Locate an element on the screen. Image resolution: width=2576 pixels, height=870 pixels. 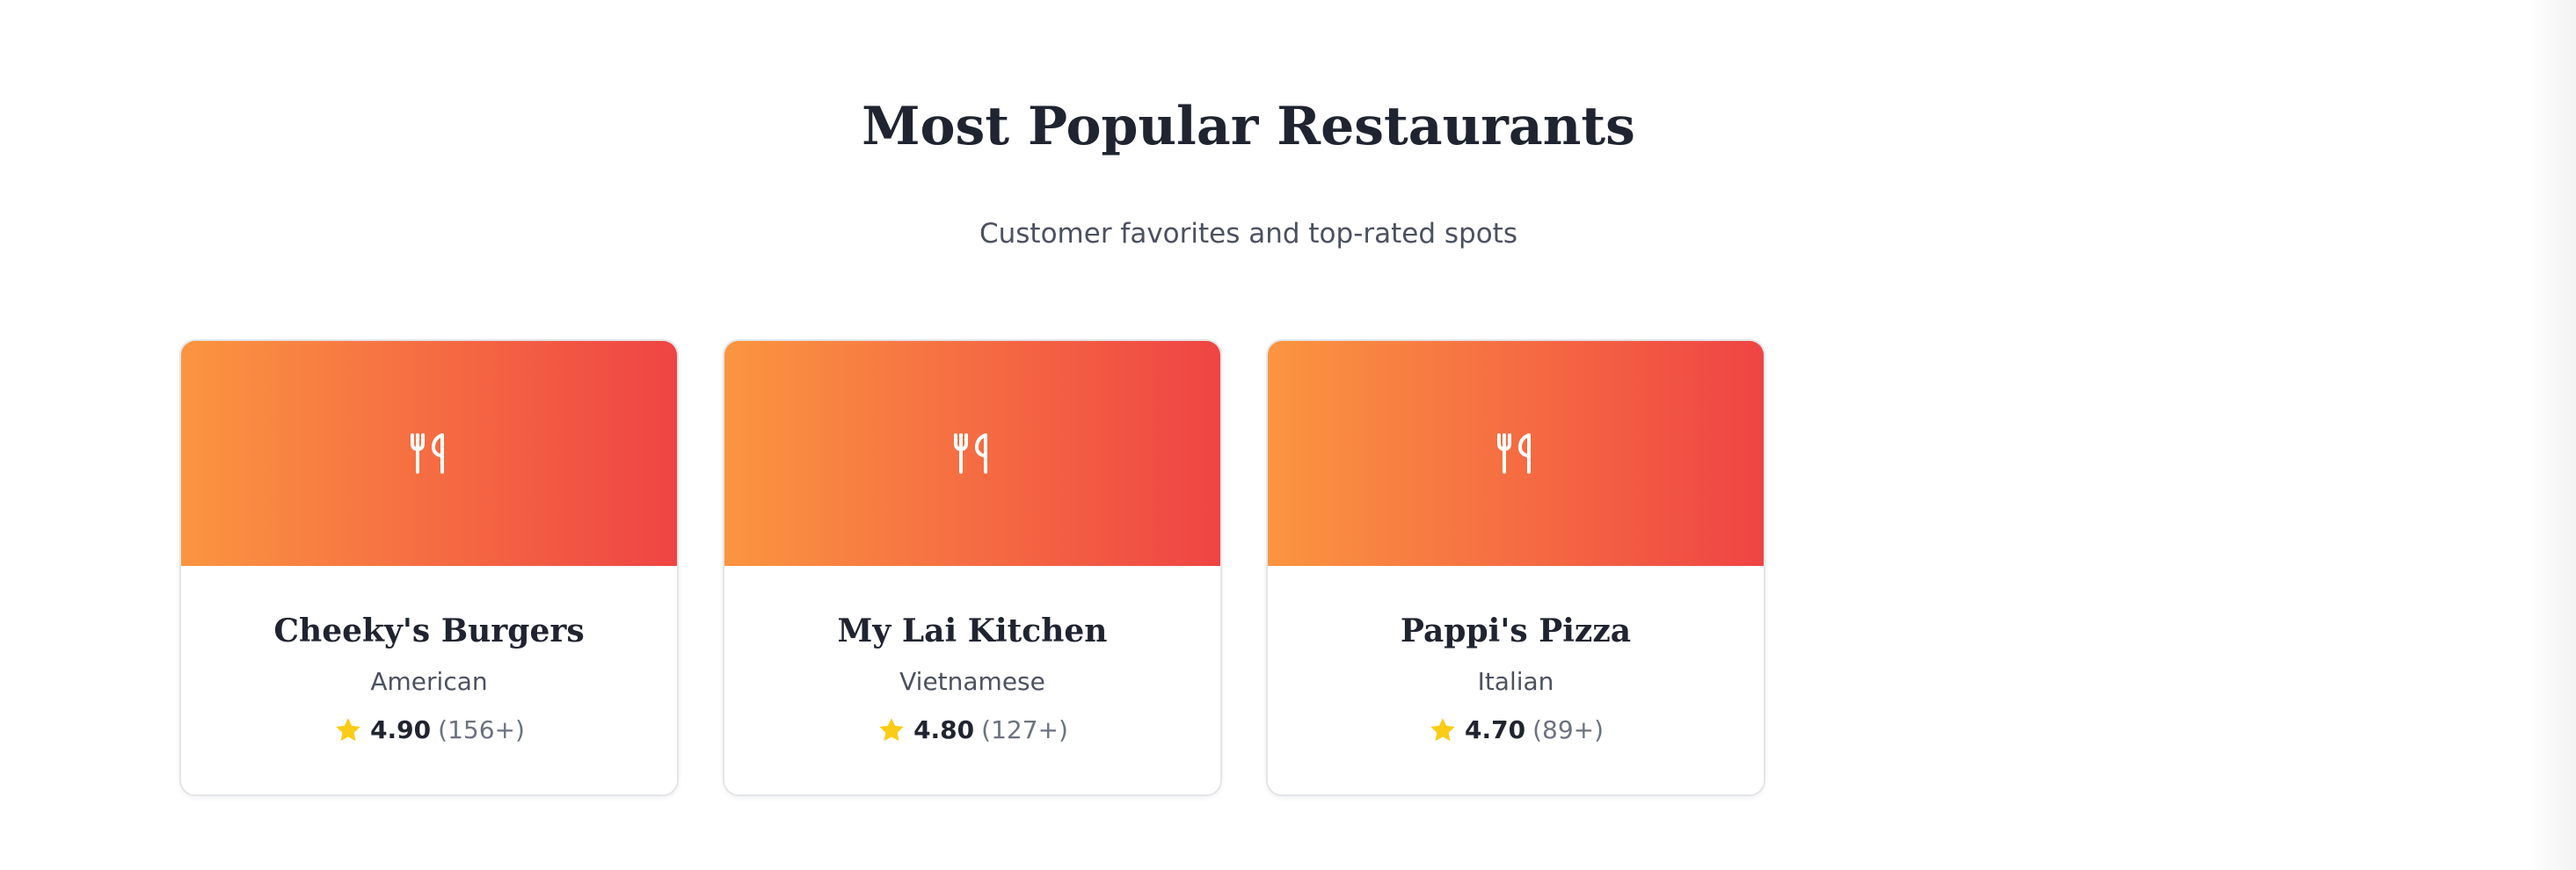
restaurant-name: Pappi's Pizza is located at coordinates (1516, 631).